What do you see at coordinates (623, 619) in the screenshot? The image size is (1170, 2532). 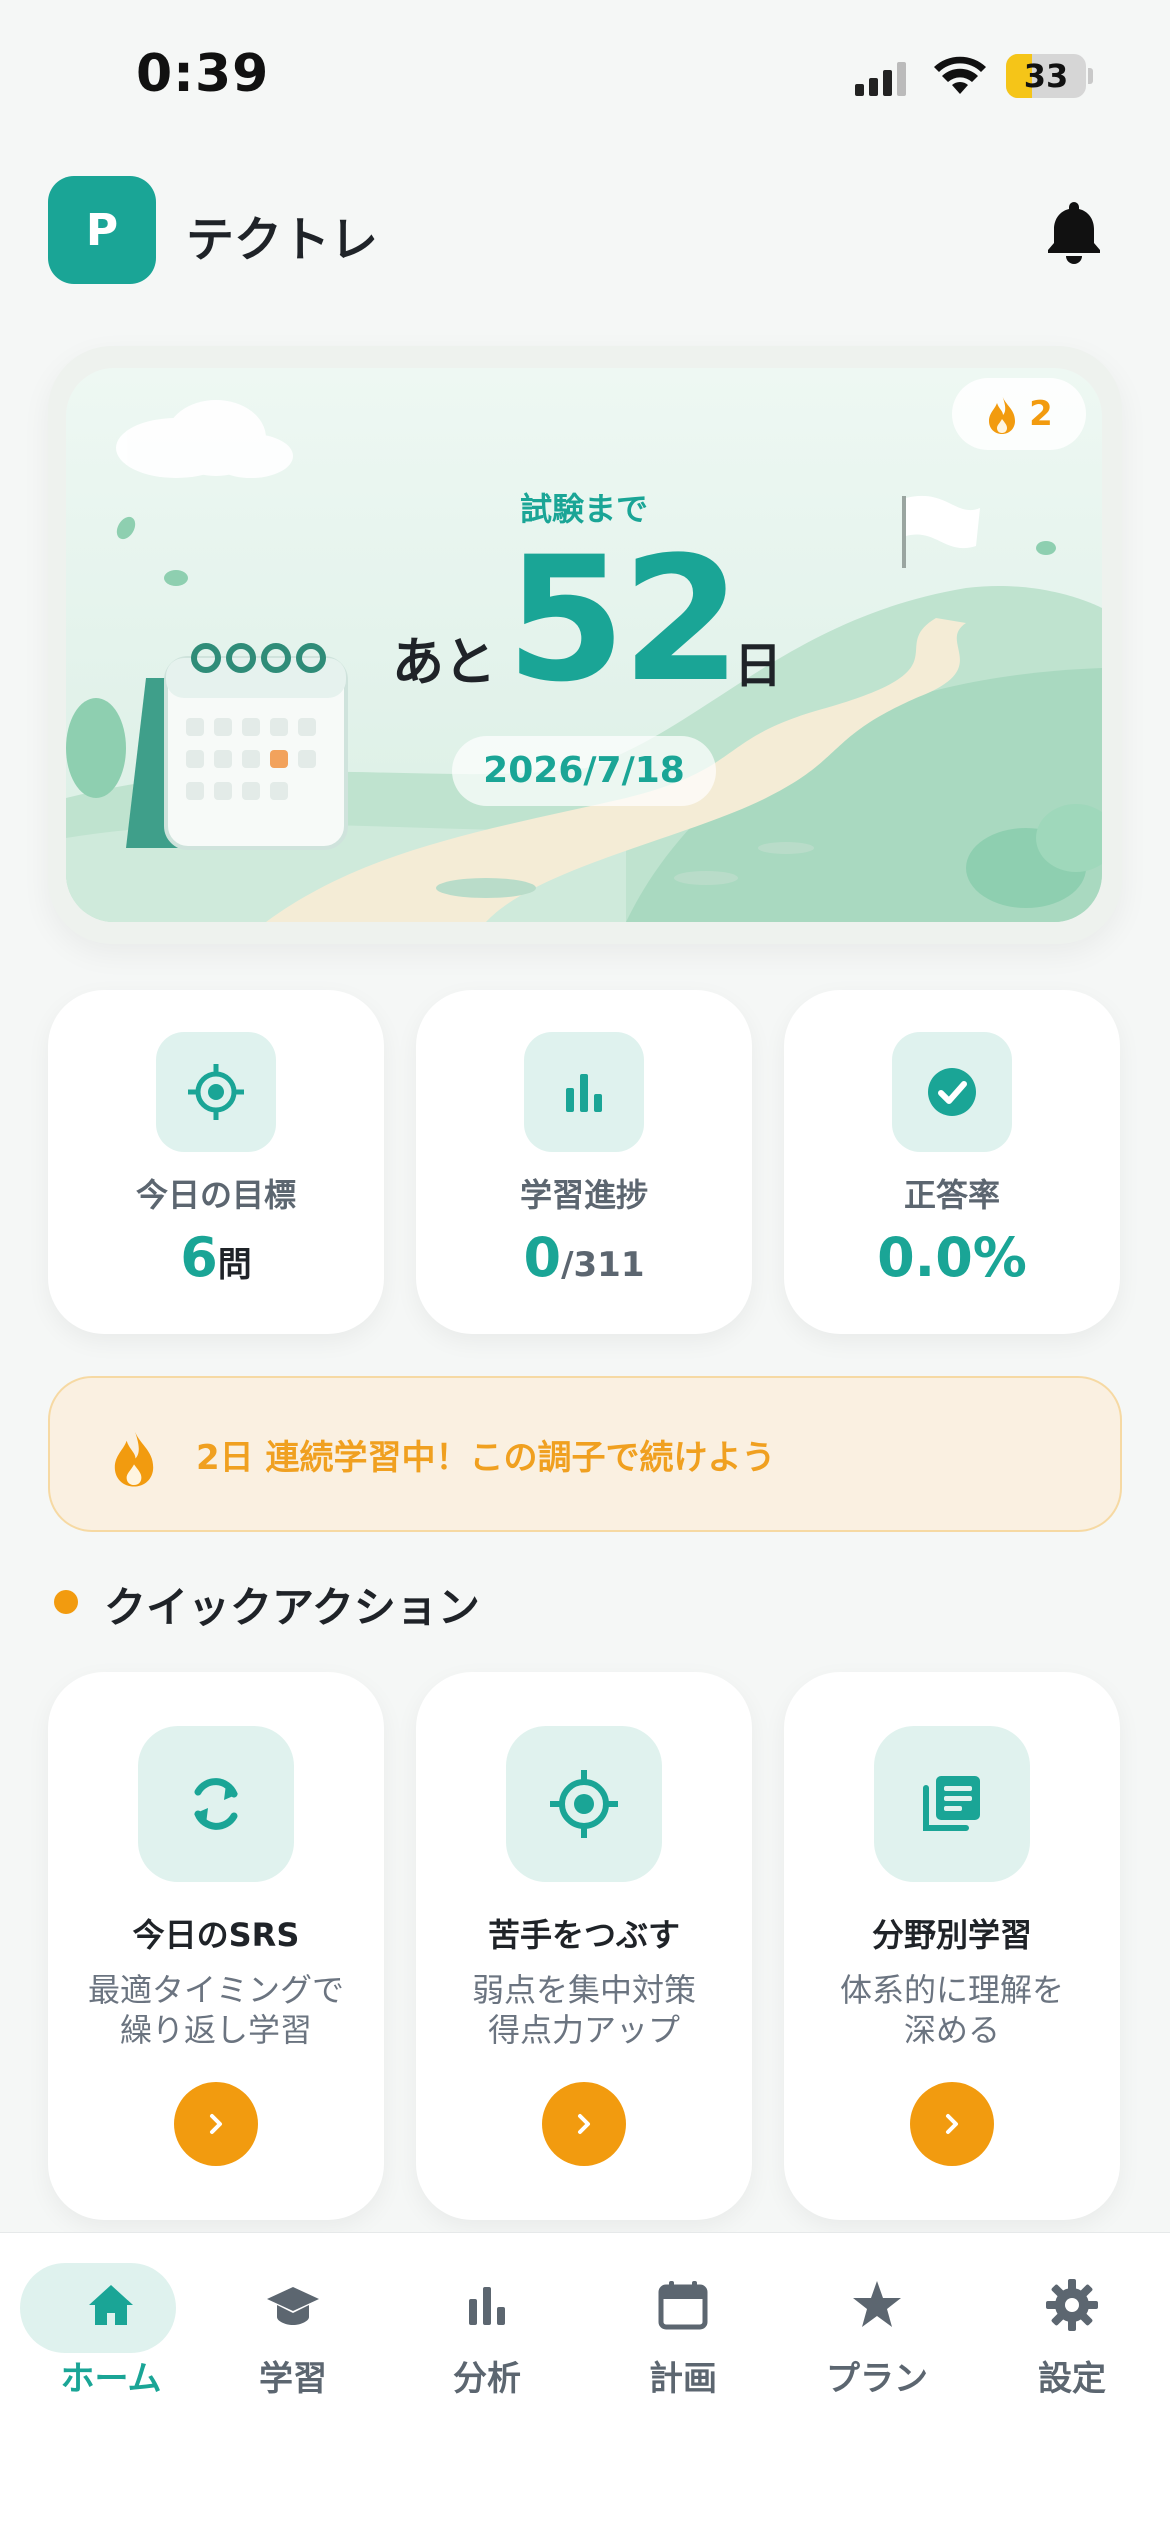 I see `days-remaining: 52` at bounding box center [623, 619].